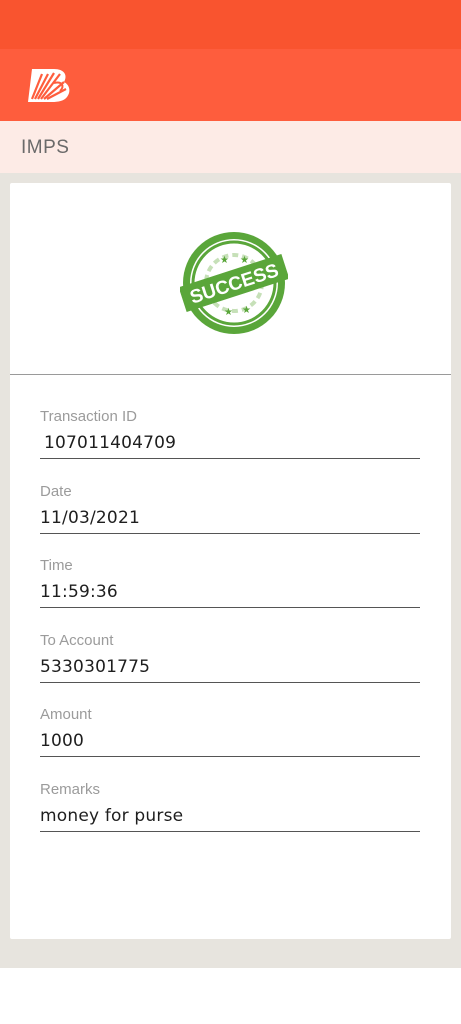  I want to click on status-bar, so click(230, 24).